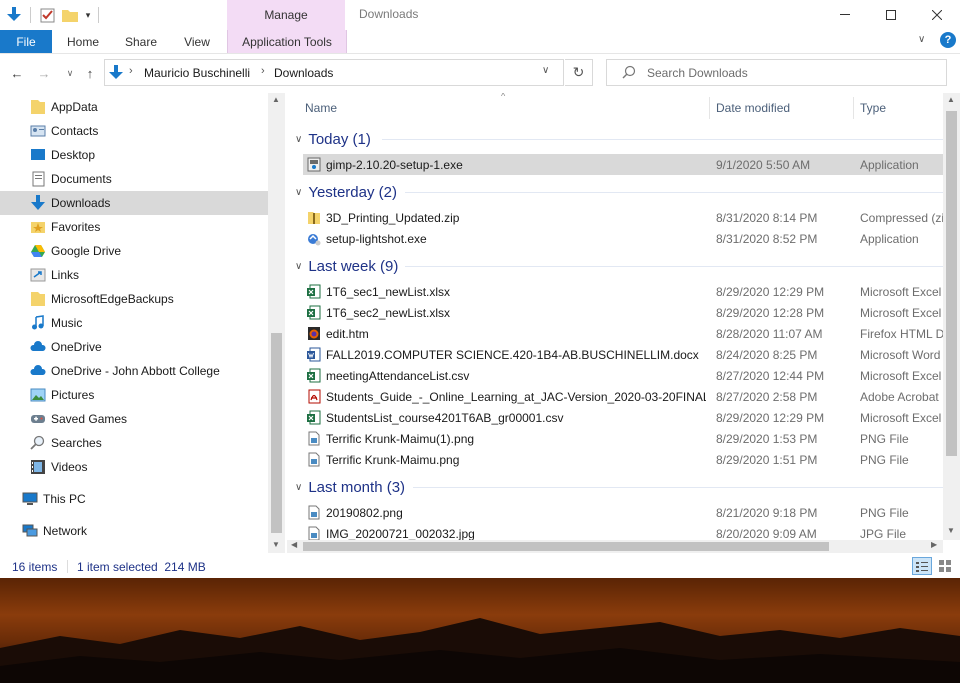 The height and width of the screenshot is (683, 960). I want to click on file-row: 20190802.png 8/21/2020 9:18 PM PNG File, so click(623, 512).